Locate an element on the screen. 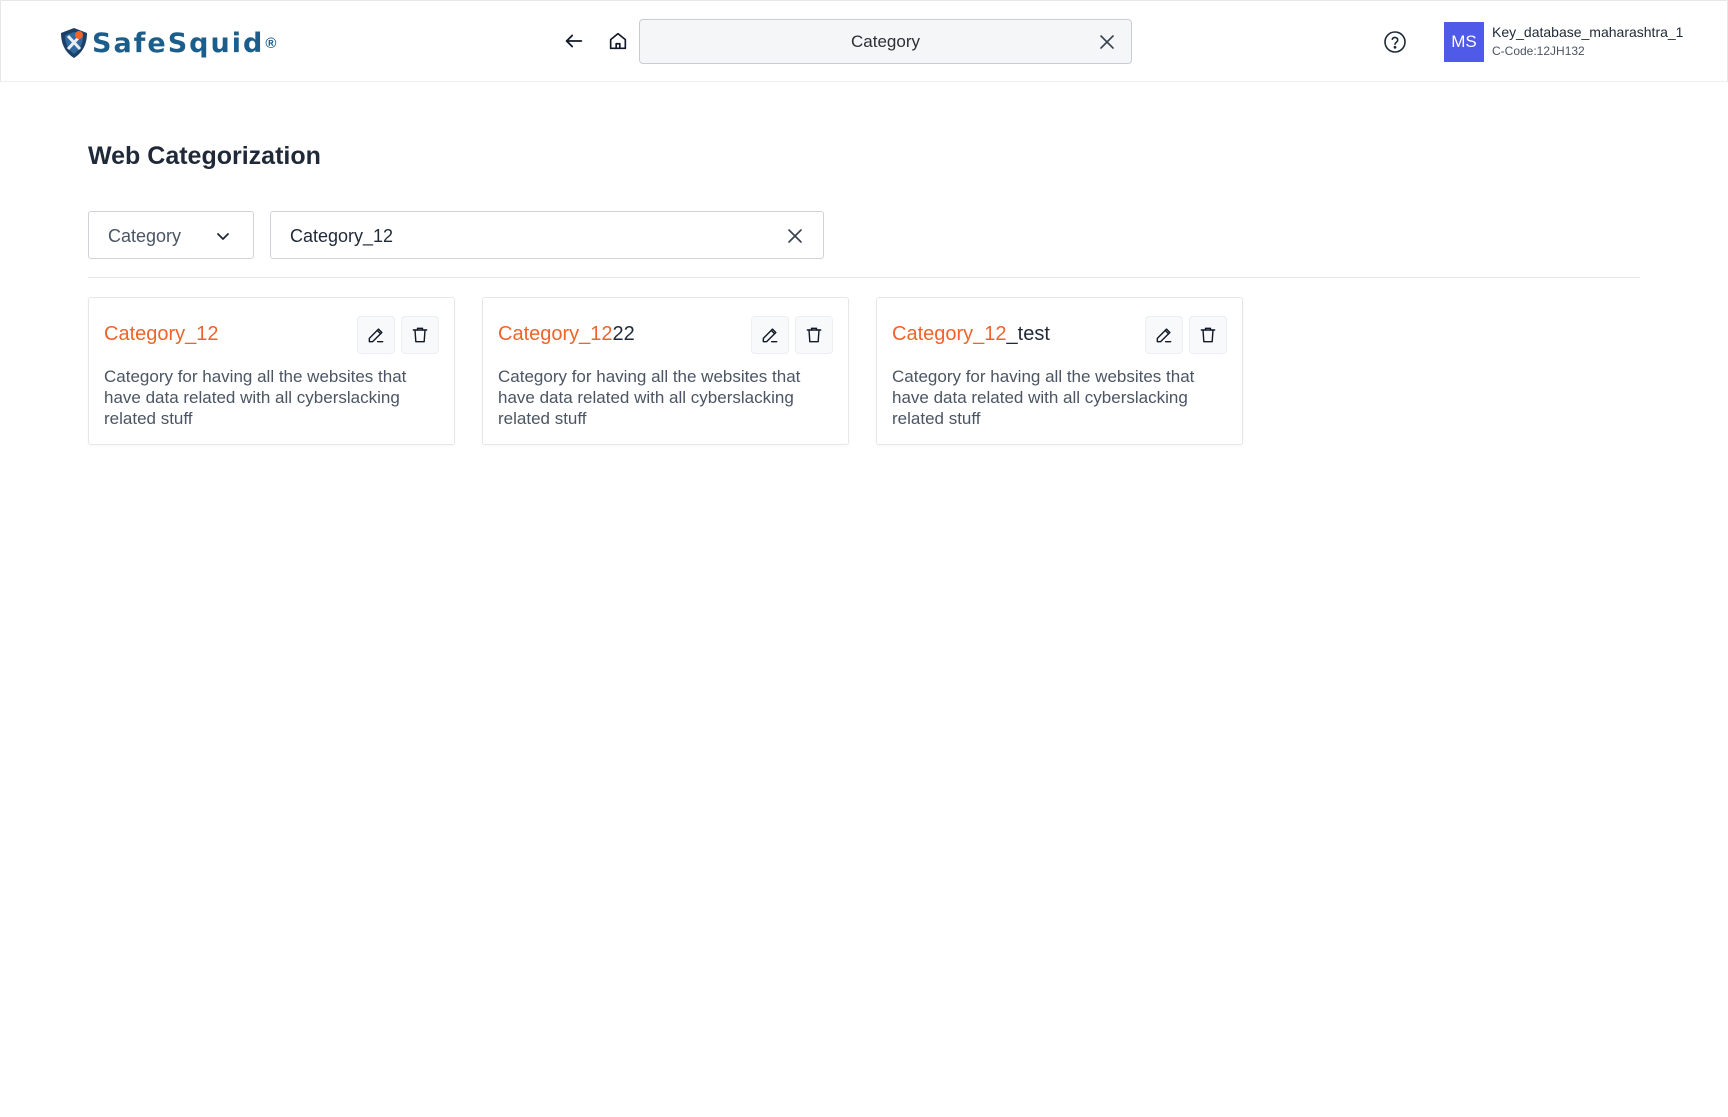  home-icon is located at coordinates (618, 41).